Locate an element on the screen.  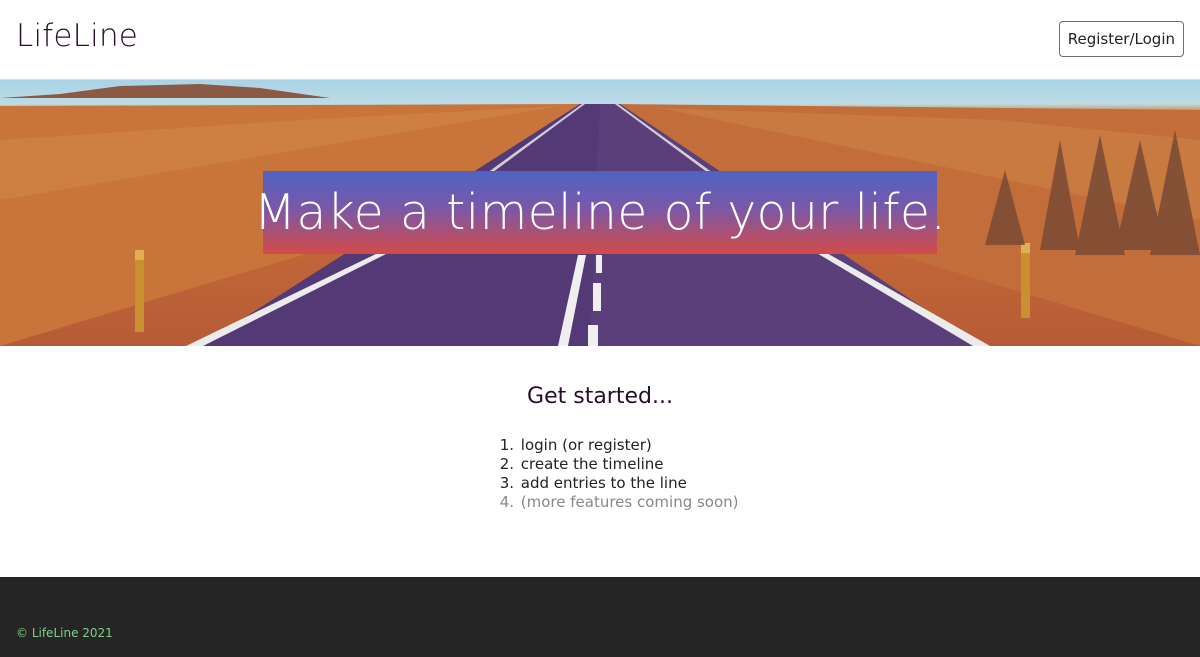
step-number: 4. is located at coordinates (506, 502).